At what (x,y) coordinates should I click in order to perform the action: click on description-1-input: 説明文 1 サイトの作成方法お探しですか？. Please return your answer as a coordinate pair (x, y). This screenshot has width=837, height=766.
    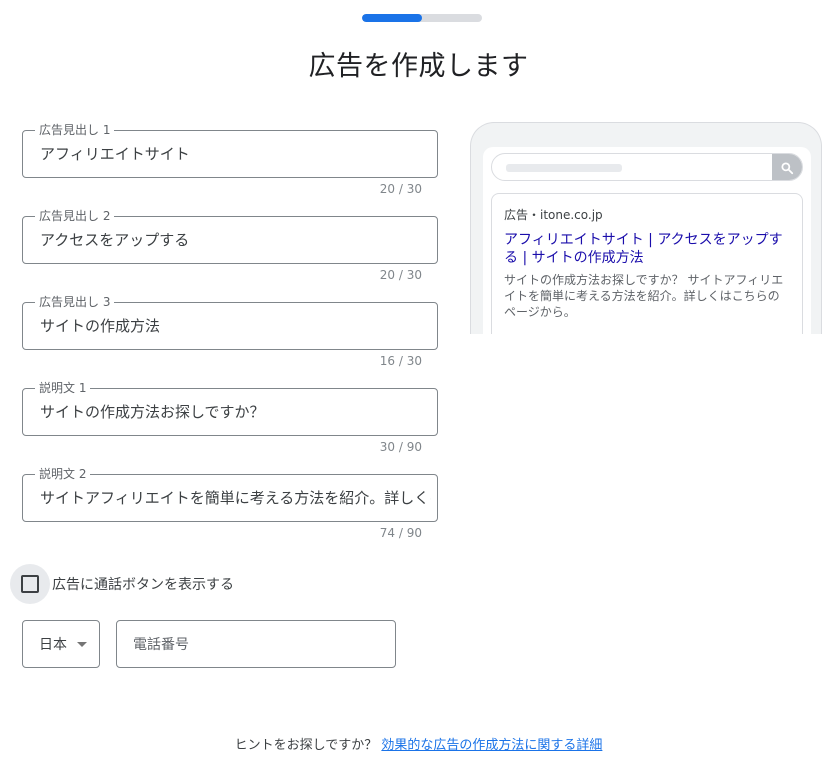
    Looking at the image, I should click on (230, 408).